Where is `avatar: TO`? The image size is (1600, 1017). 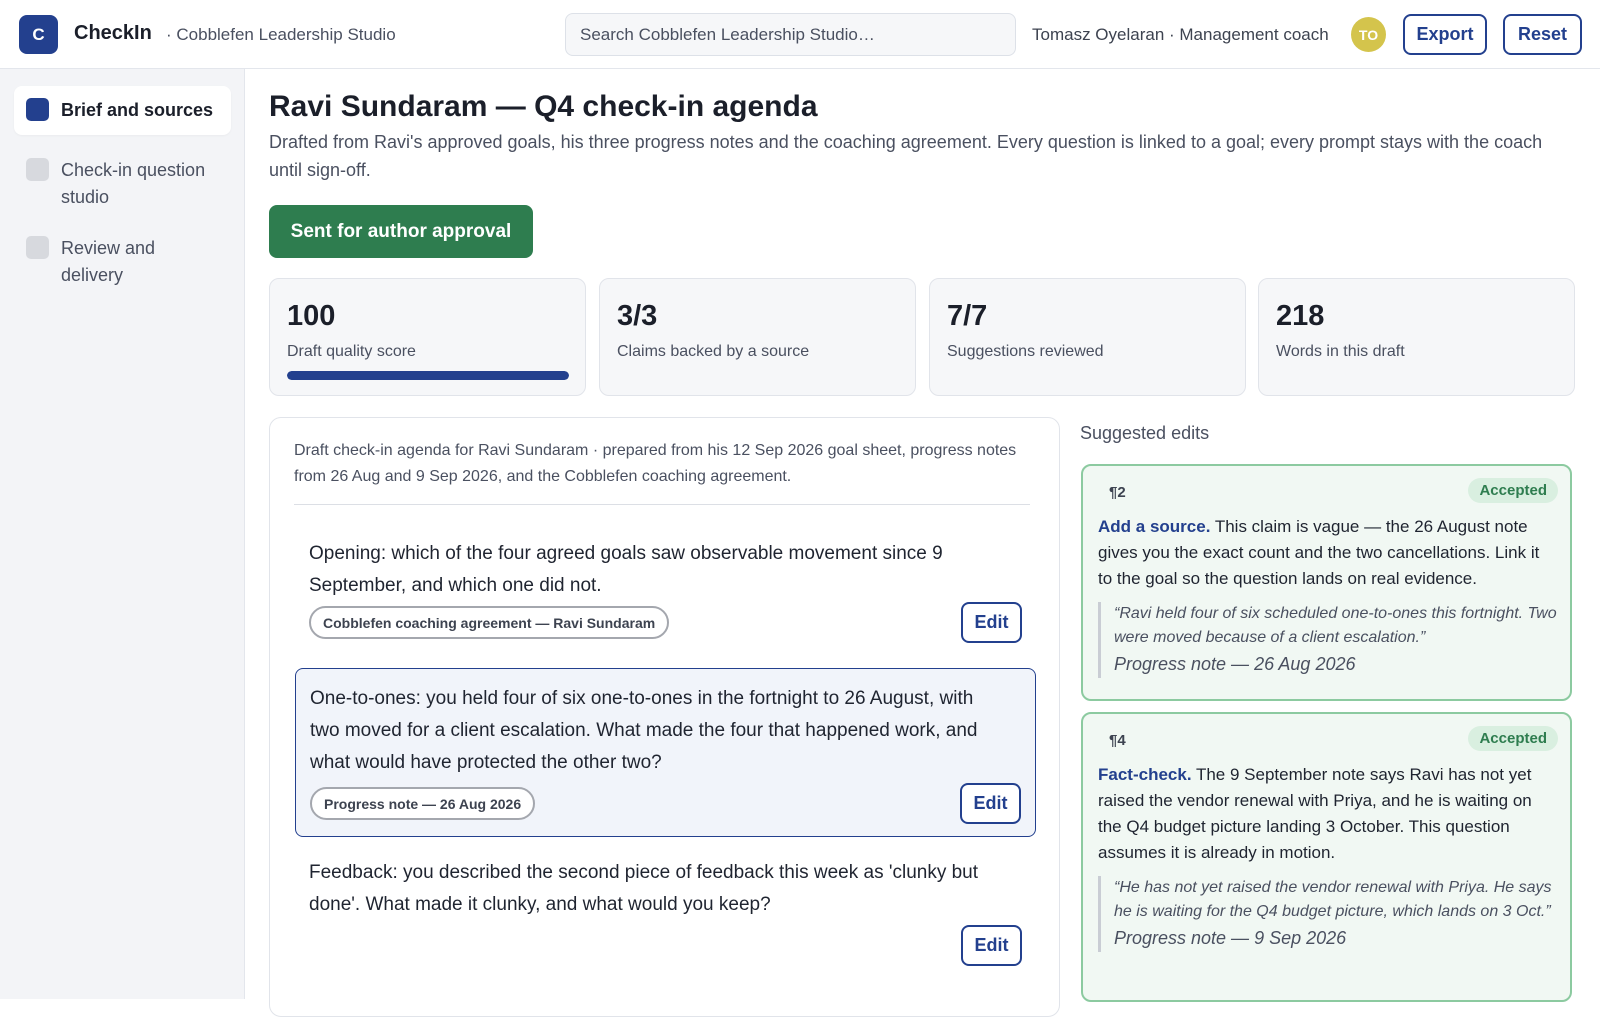
avatar: TO is located at coordinates (1368, 34).